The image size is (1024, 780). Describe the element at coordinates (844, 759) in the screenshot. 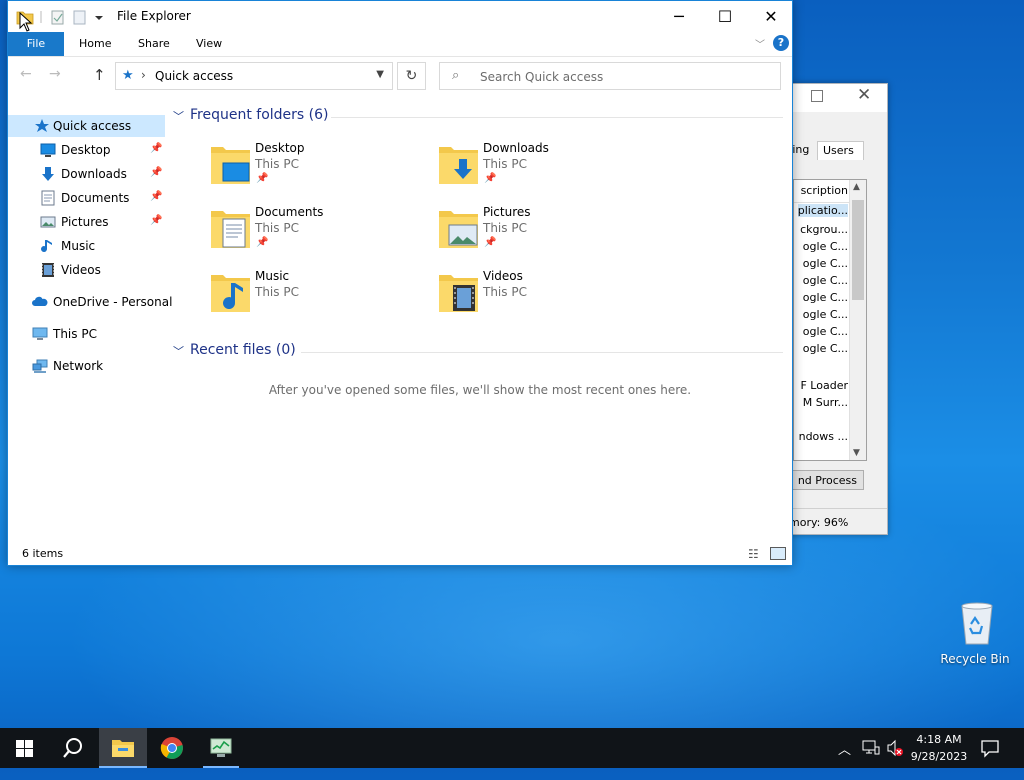

I see `show-hidden-icons-chevron-icon: ︿` at that location.